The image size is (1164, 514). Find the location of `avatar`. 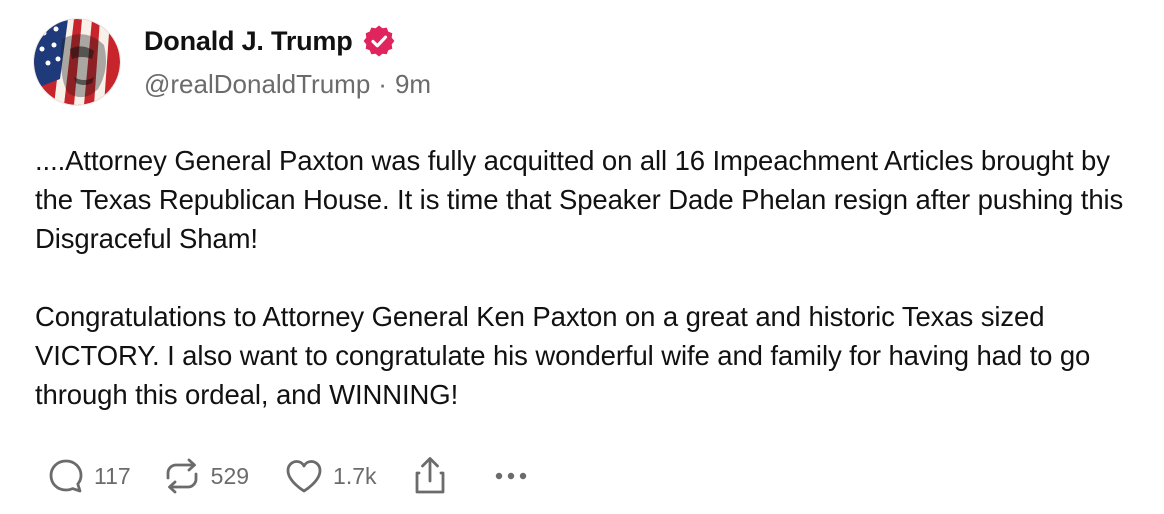

avatar is located at coordinates (77, 62).